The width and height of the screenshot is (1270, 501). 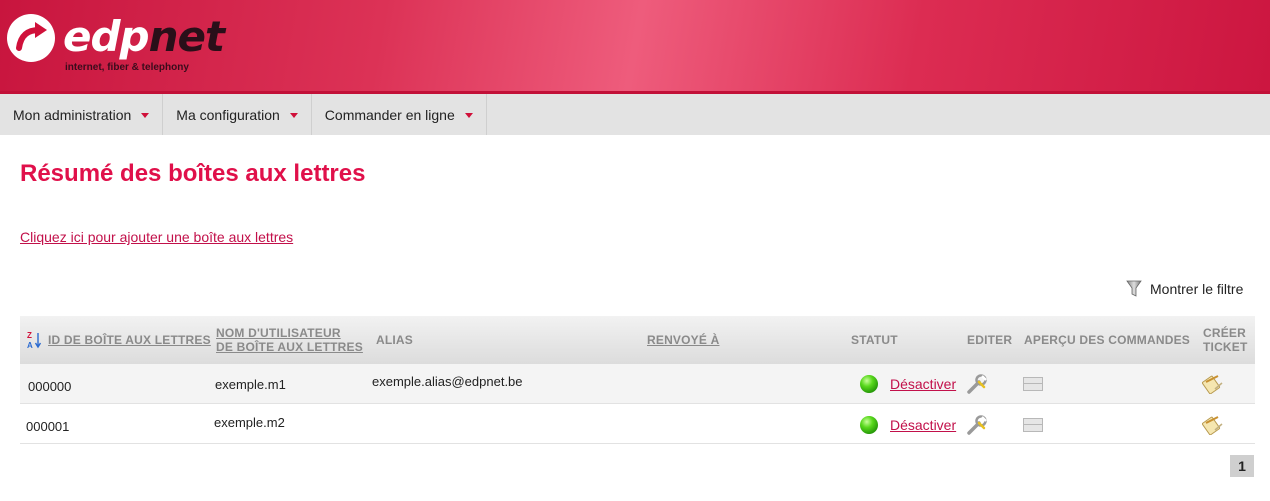 What do you see at coordinates (249, 422) in the screenshot?
I see `cell-username: exemple.m2` at bounding box center [249, 422].